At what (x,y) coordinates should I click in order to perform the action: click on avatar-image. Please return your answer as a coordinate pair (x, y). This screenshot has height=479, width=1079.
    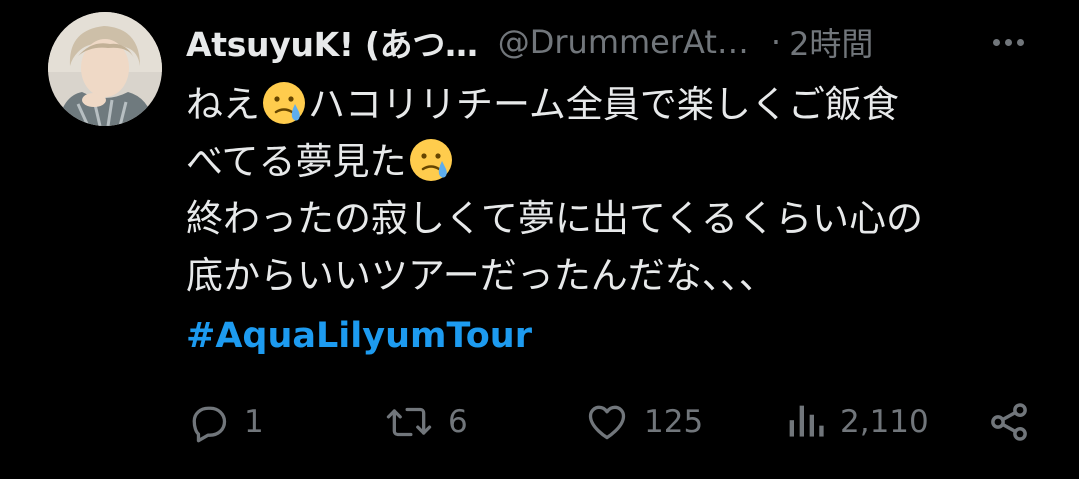
    Looking at the image, I should click on (105, 69).